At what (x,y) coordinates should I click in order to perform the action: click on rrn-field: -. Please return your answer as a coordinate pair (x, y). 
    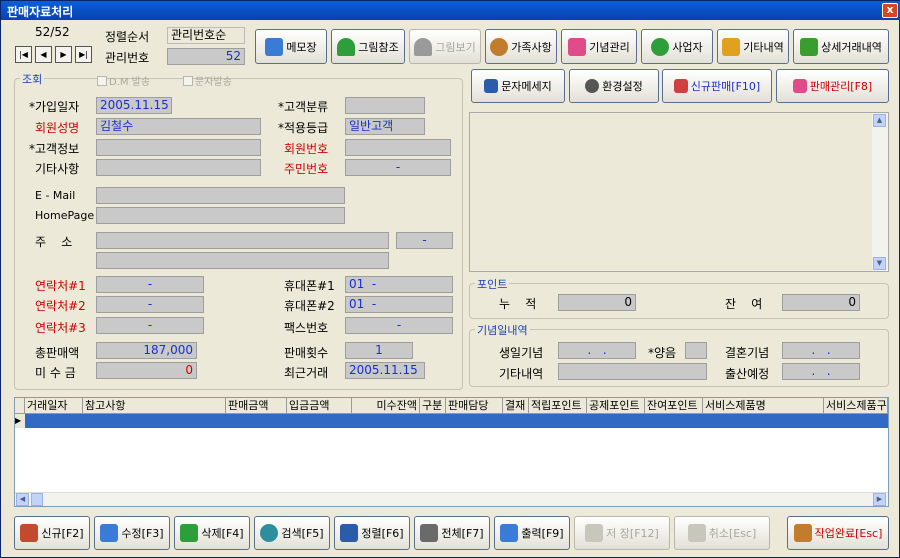
    Looking at the image, I should click on (398, 167).